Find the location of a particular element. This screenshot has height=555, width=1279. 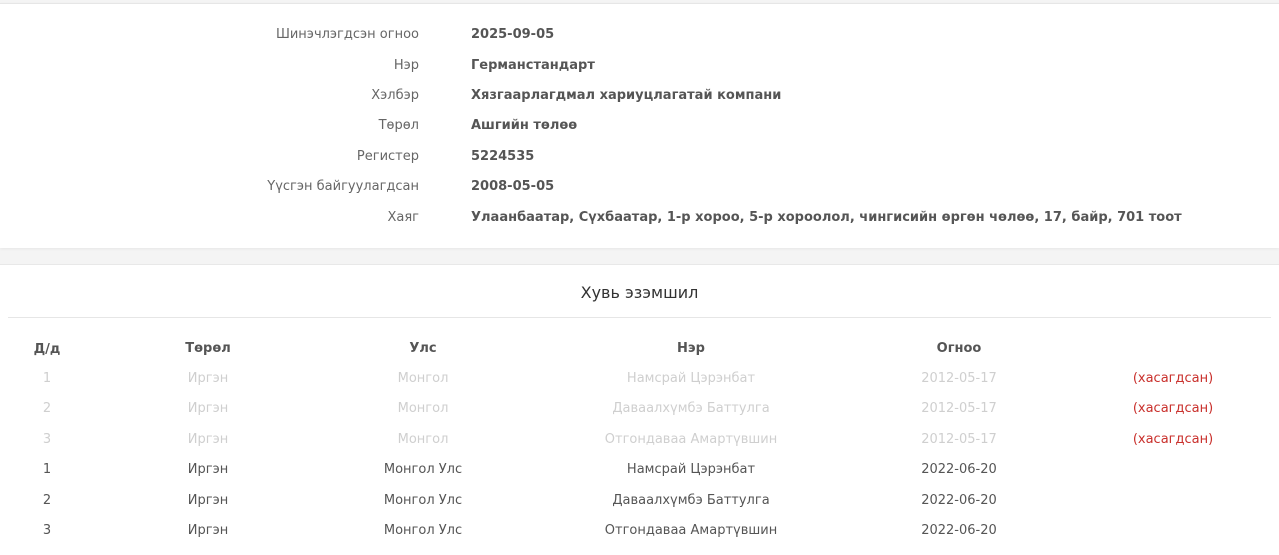

info-value: Хязгаарлагдмал хариуцлагатай компани is located at coordinates (626, 95).